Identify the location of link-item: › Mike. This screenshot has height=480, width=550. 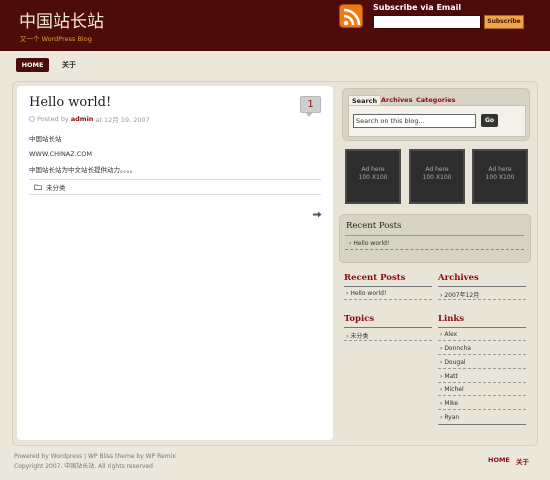
(449, 403).